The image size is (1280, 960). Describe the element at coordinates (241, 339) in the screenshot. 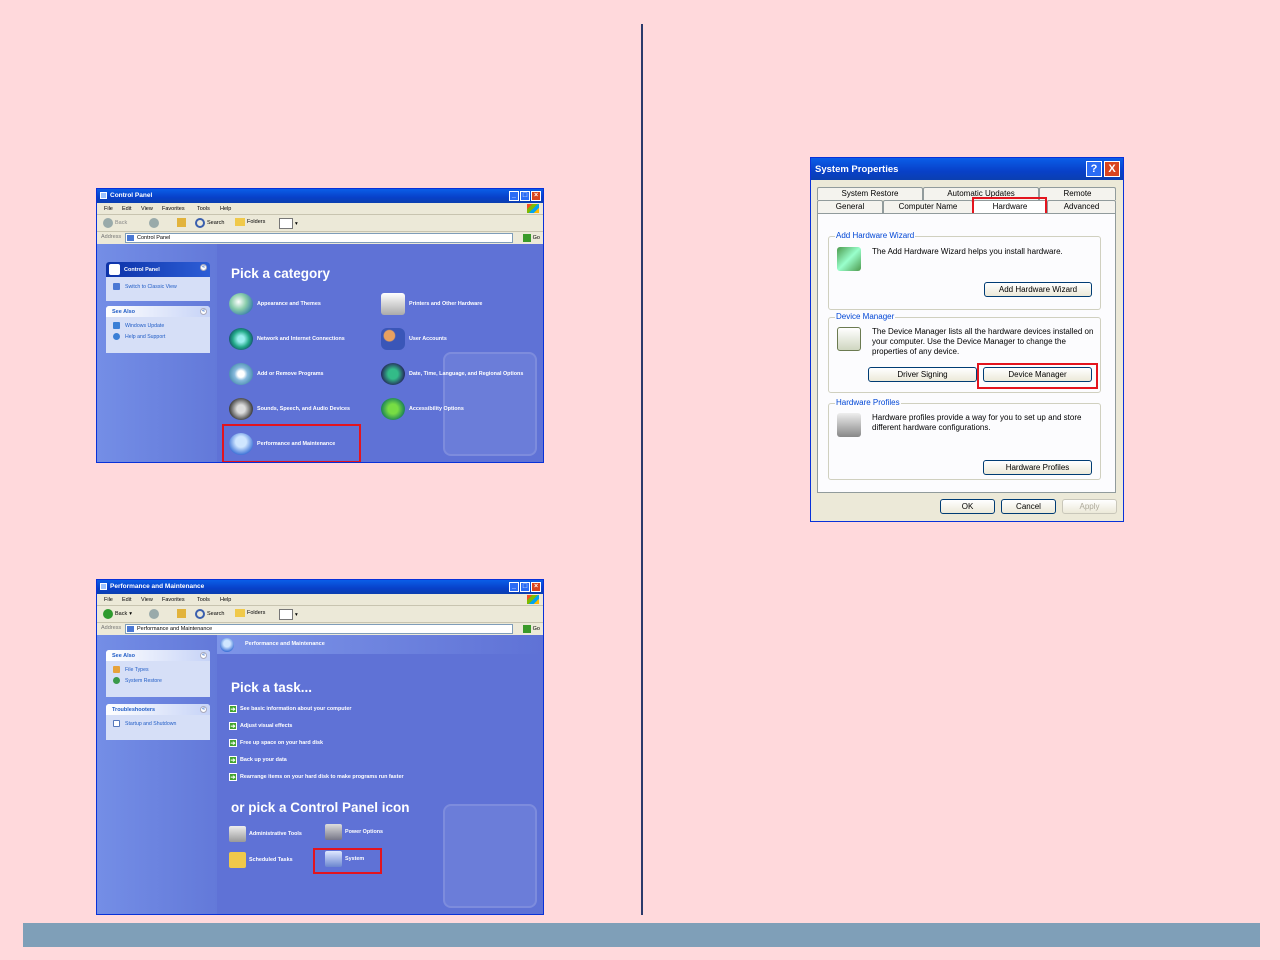

I see `network-icon` at that location.